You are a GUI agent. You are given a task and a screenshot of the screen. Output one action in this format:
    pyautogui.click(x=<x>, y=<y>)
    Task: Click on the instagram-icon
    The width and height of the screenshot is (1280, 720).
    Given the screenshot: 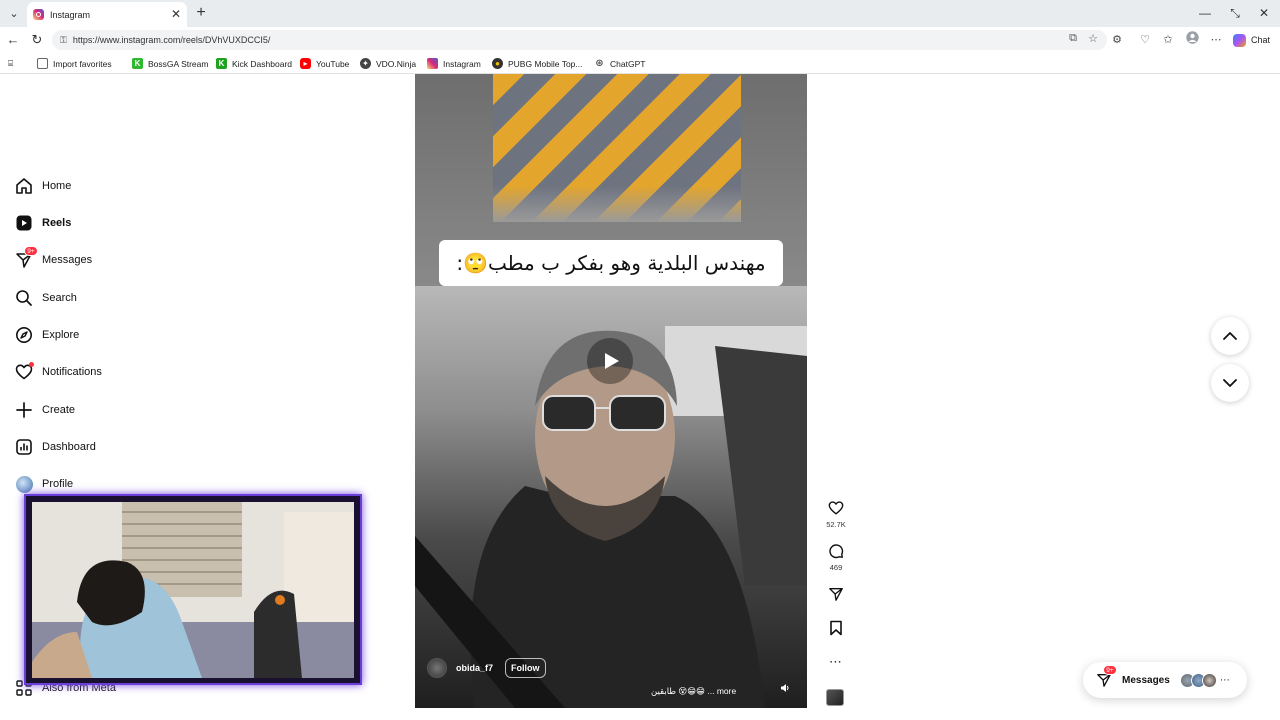 What is the action you would take?
    pyautogui.click(x=432, y=63)
    